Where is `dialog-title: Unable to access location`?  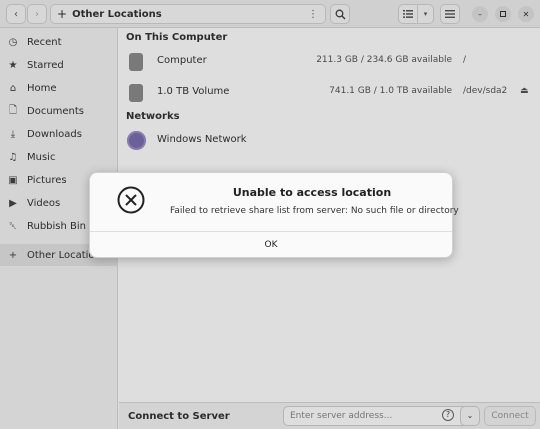 dialog-title: Unable to access location is located at coordinates (312, 192).